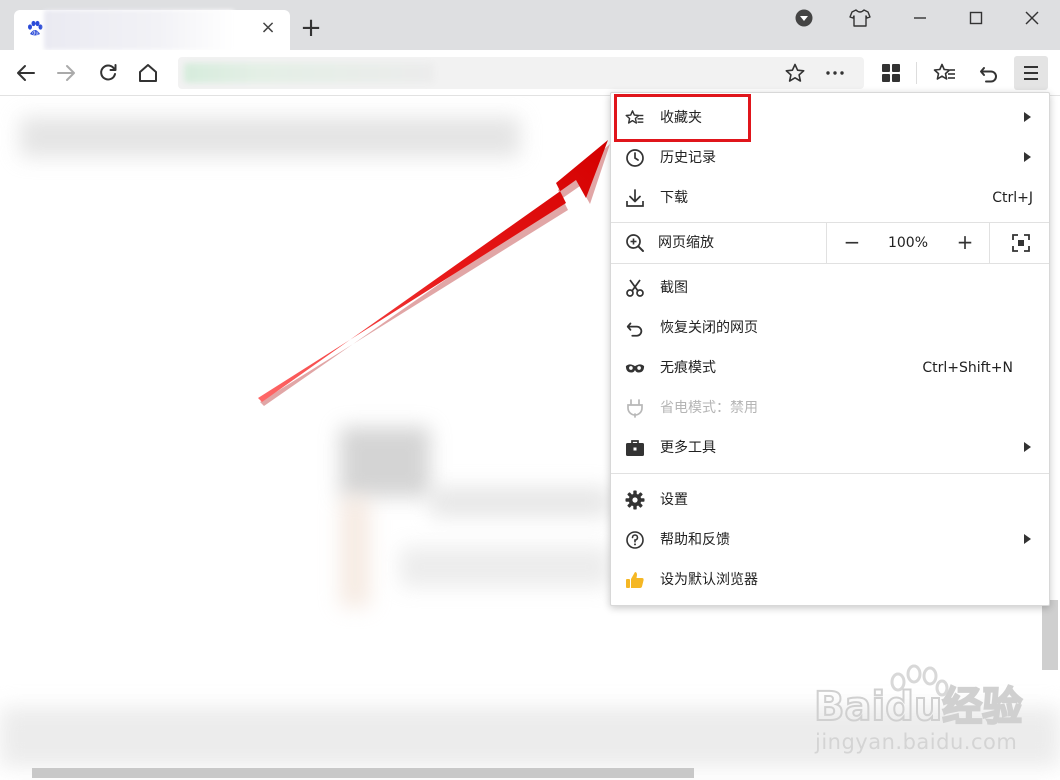 This screenshot has height=780, width=1060. What do you see at coordinates (688, 368) in the screenshot?
I see `menu-label: 无痕模式` at bounding box center [688, 368].